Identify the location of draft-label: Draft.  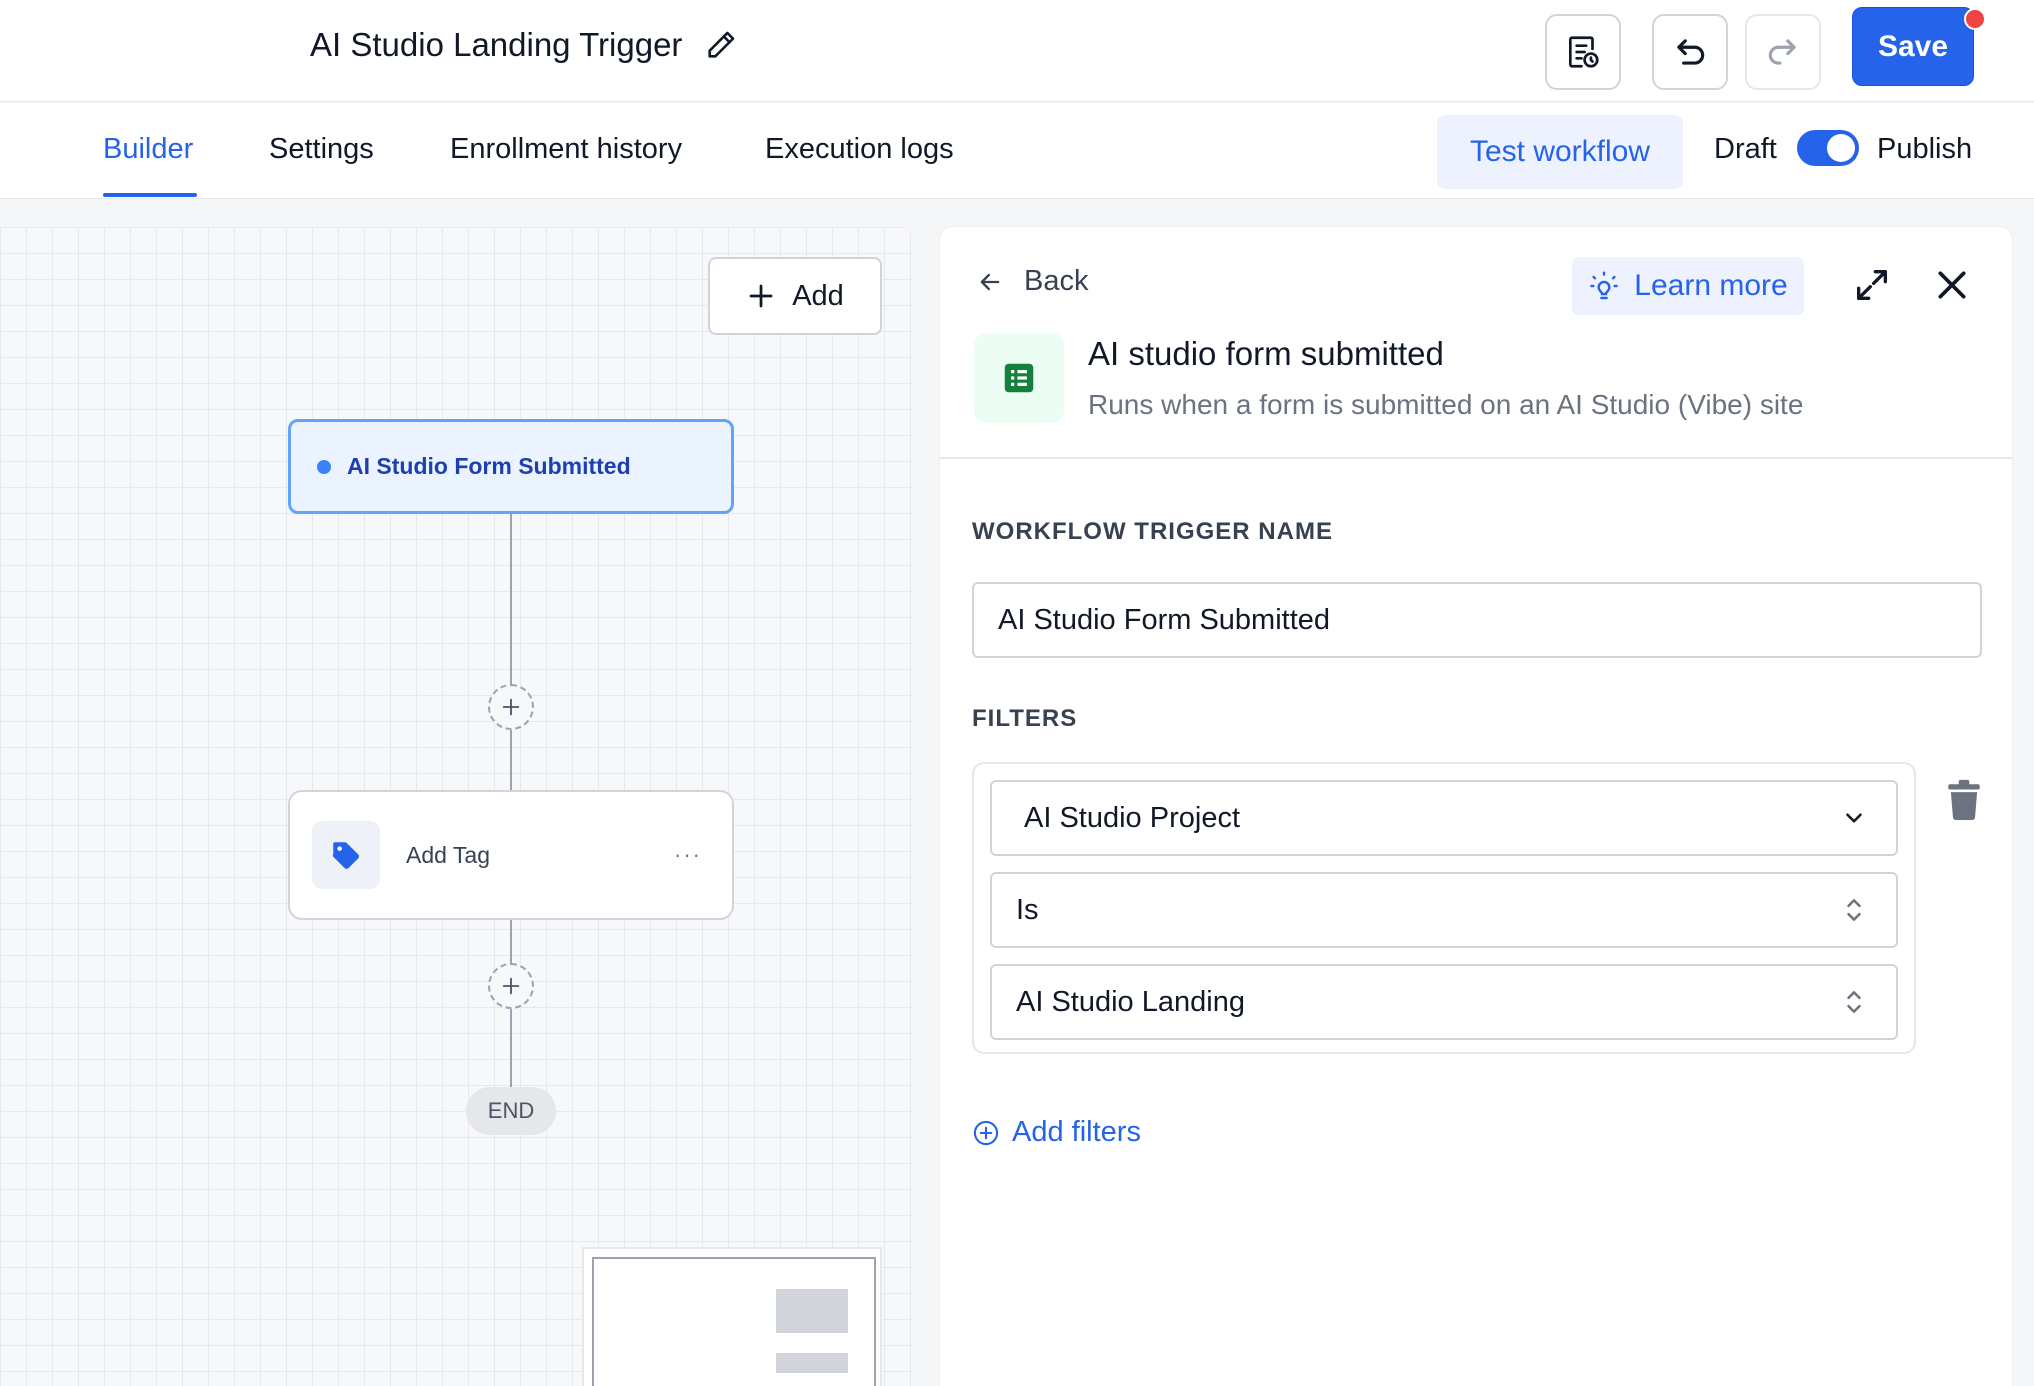
(1745, 149).